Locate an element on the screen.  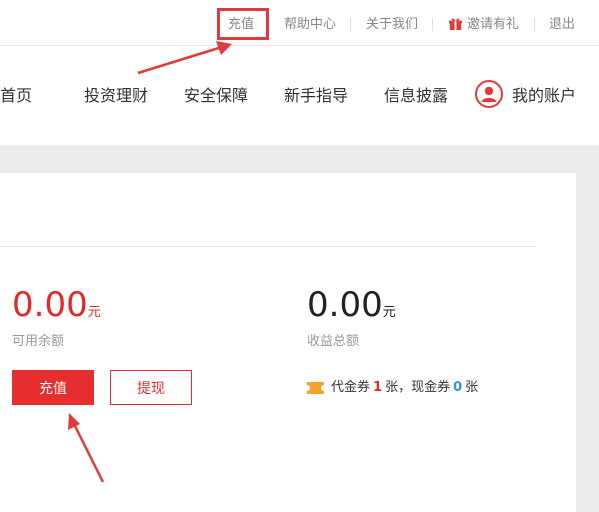
card-divider is located at coordinates (268, 246).